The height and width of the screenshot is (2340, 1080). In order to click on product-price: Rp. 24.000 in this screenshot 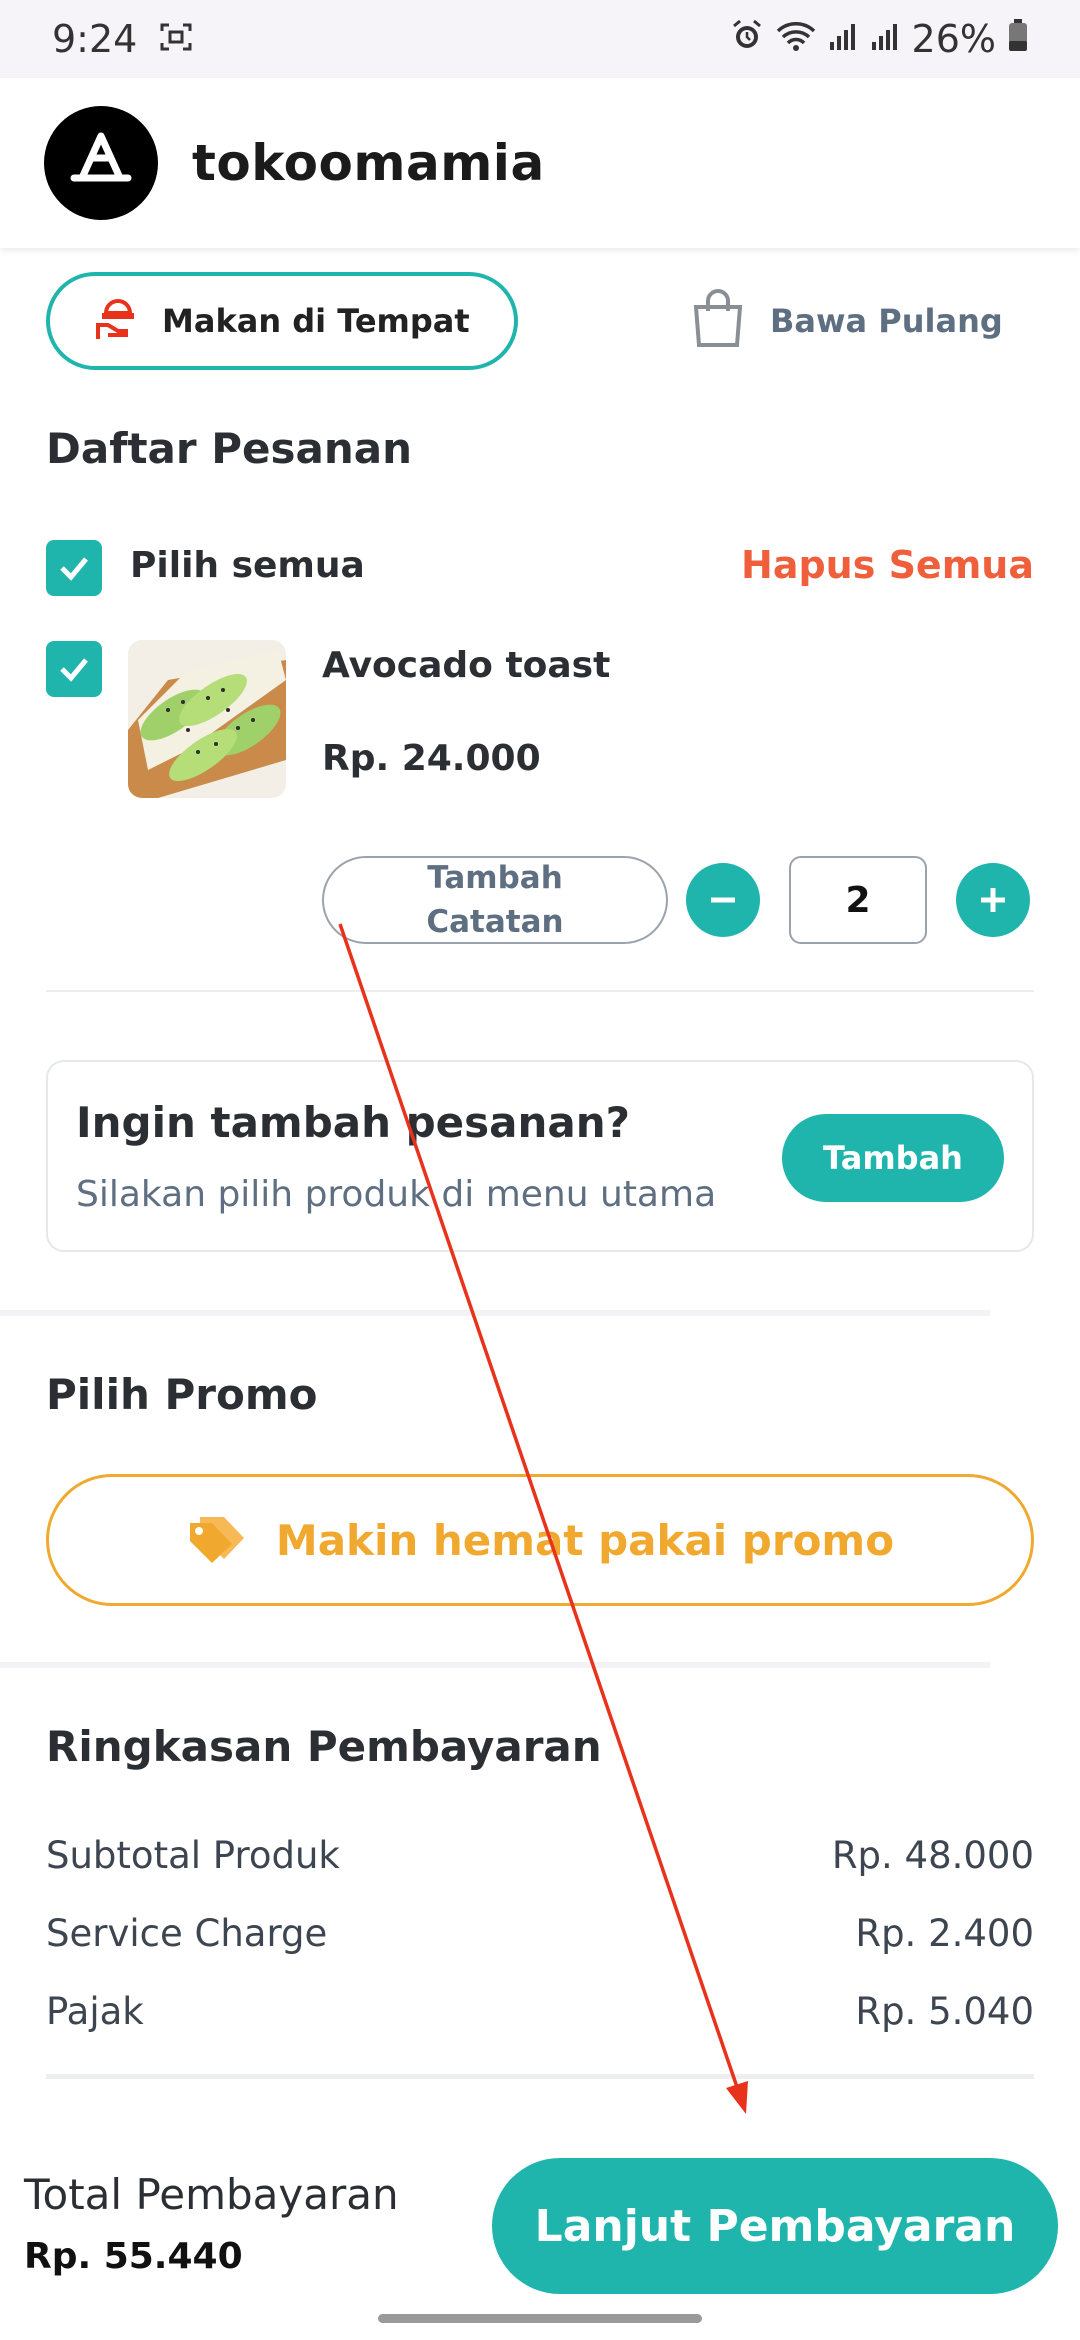, I will do `click(431, 758)`.